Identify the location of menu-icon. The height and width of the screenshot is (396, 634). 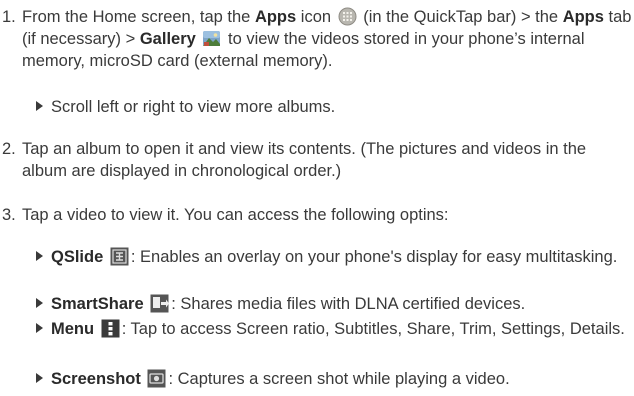
(110, 328).